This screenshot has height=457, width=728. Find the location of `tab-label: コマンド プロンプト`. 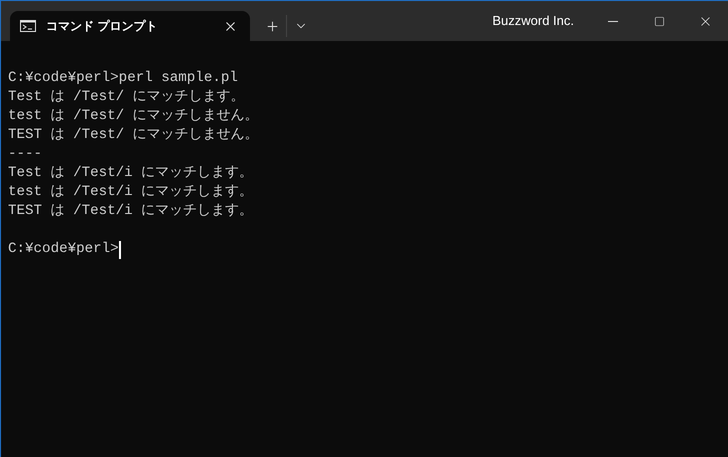

tab-label: コマンド プロンプト is located at coordinates (102, 26).